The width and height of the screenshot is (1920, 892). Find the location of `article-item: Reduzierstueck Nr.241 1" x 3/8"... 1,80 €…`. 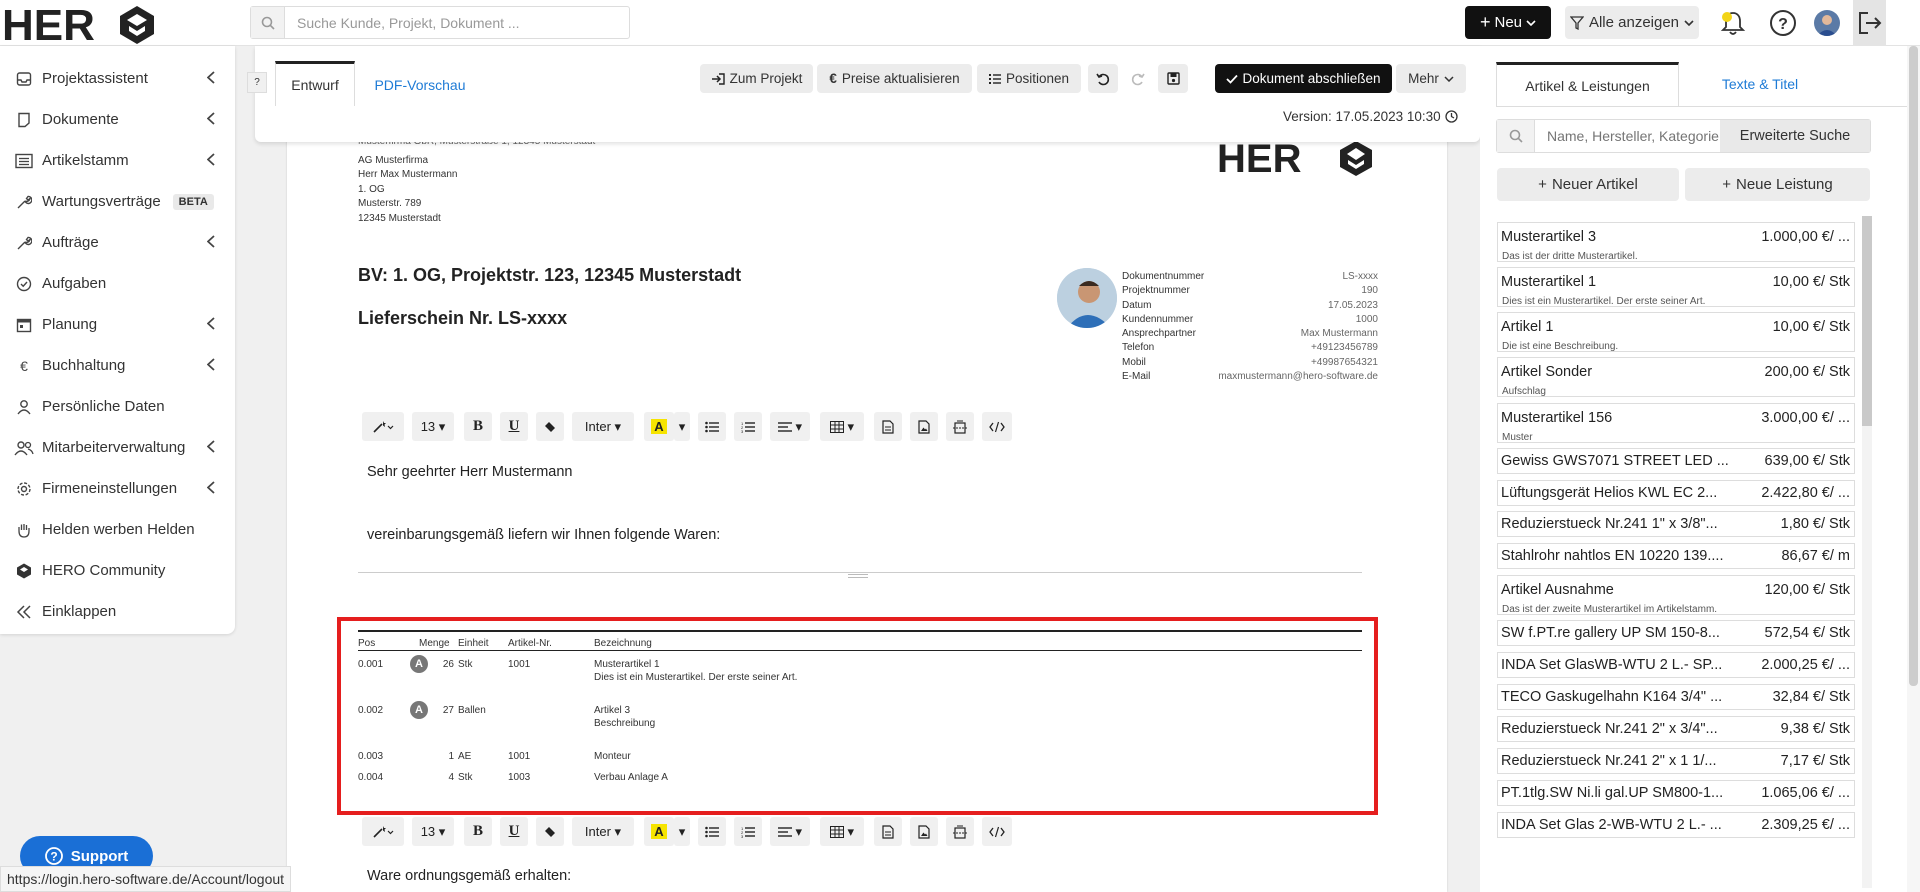

article-item: Reduzierstueck Nr.241 1" x 3/8"... 1,80 €… is located at coordinates (1676, 524).